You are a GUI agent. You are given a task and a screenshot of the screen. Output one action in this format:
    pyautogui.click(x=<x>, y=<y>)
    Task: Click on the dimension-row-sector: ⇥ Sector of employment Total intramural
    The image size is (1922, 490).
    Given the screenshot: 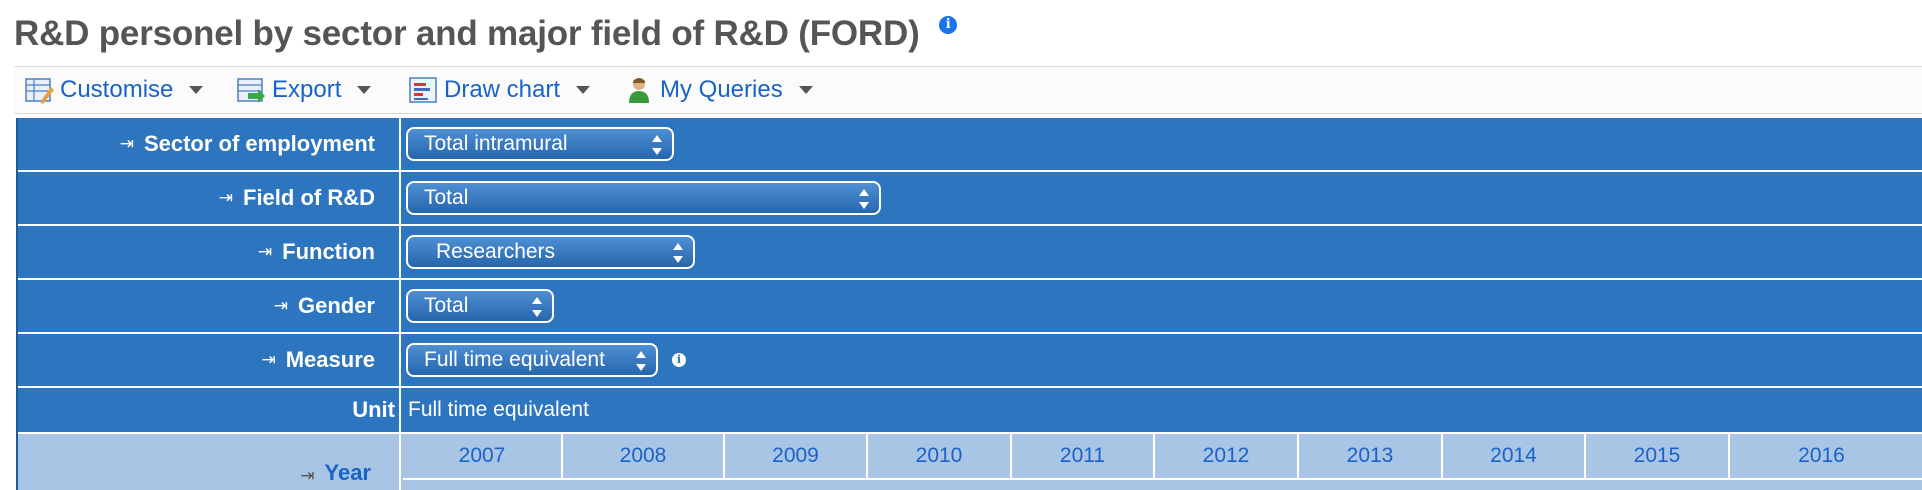 What is the action you would take?
    pyautogui.click(x=970, y=145)
    